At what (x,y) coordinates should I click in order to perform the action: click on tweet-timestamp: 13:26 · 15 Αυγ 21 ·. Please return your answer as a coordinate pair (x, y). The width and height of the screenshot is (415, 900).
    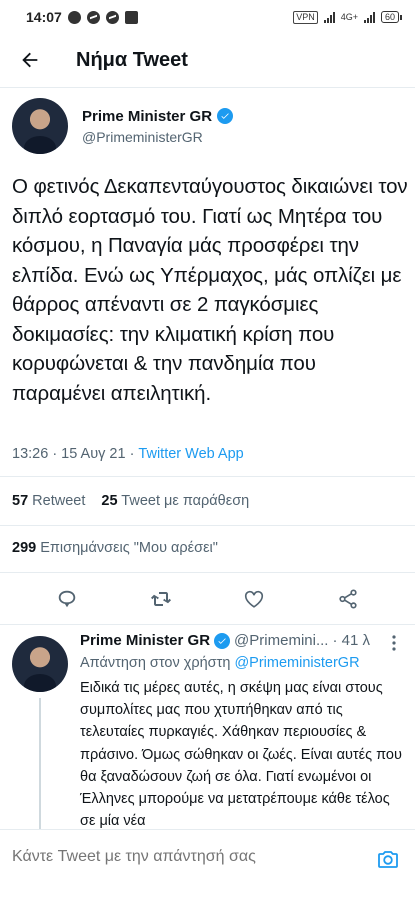
    Looking at the image, I should click on (75, 454).